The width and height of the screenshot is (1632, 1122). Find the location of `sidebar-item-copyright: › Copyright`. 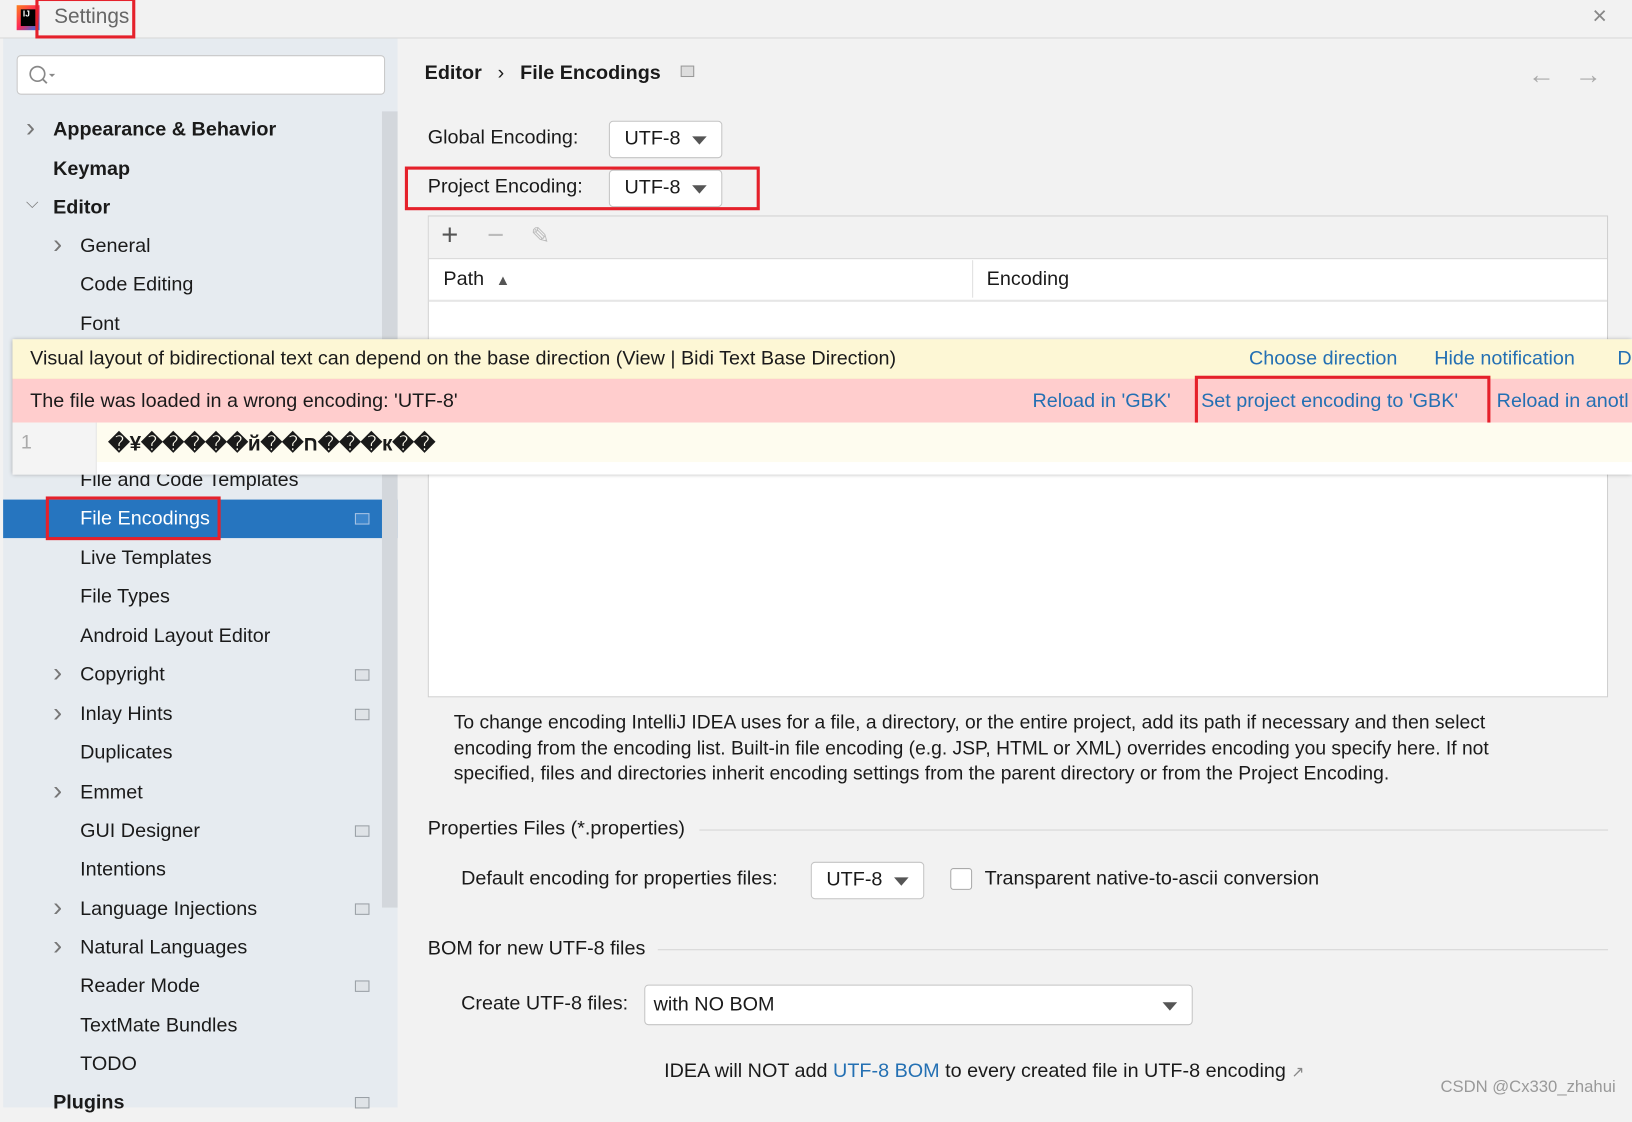

sidebar-item-copyright: › Copyright is located at coordinates (193, 675).